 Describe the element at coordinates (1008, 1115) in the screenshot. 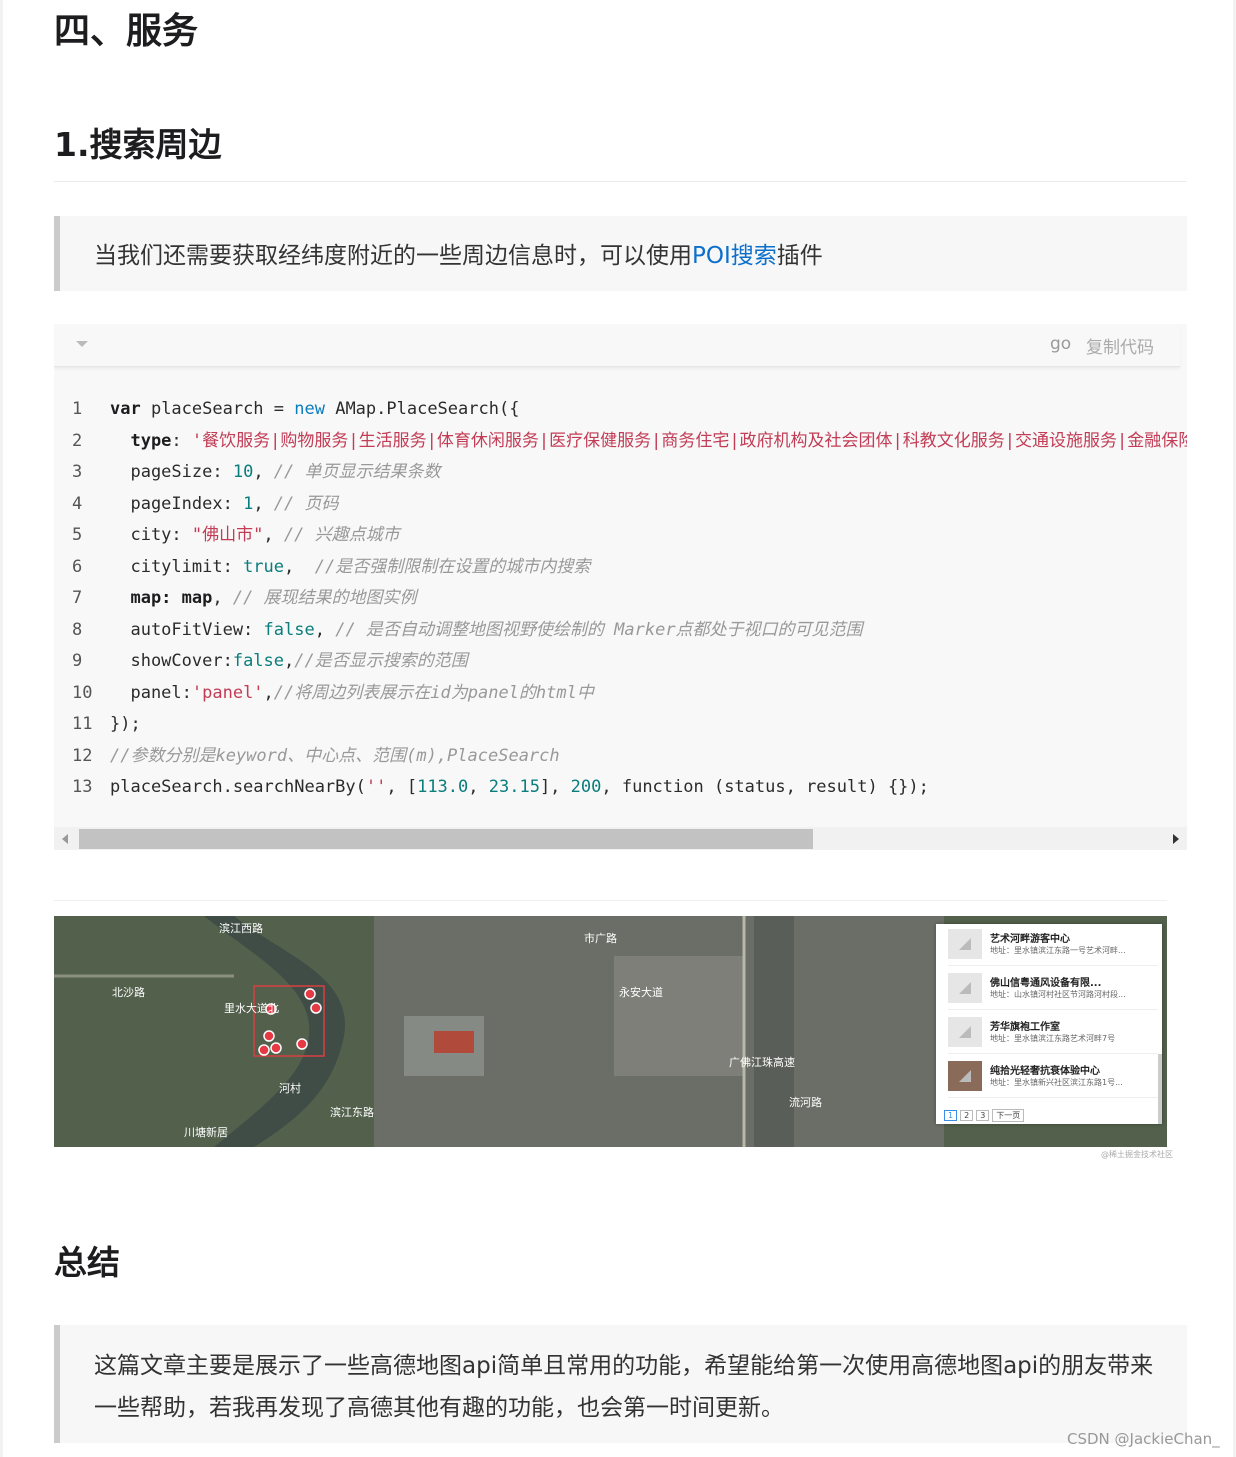

I see `next-page-button: 下一页` at that location.